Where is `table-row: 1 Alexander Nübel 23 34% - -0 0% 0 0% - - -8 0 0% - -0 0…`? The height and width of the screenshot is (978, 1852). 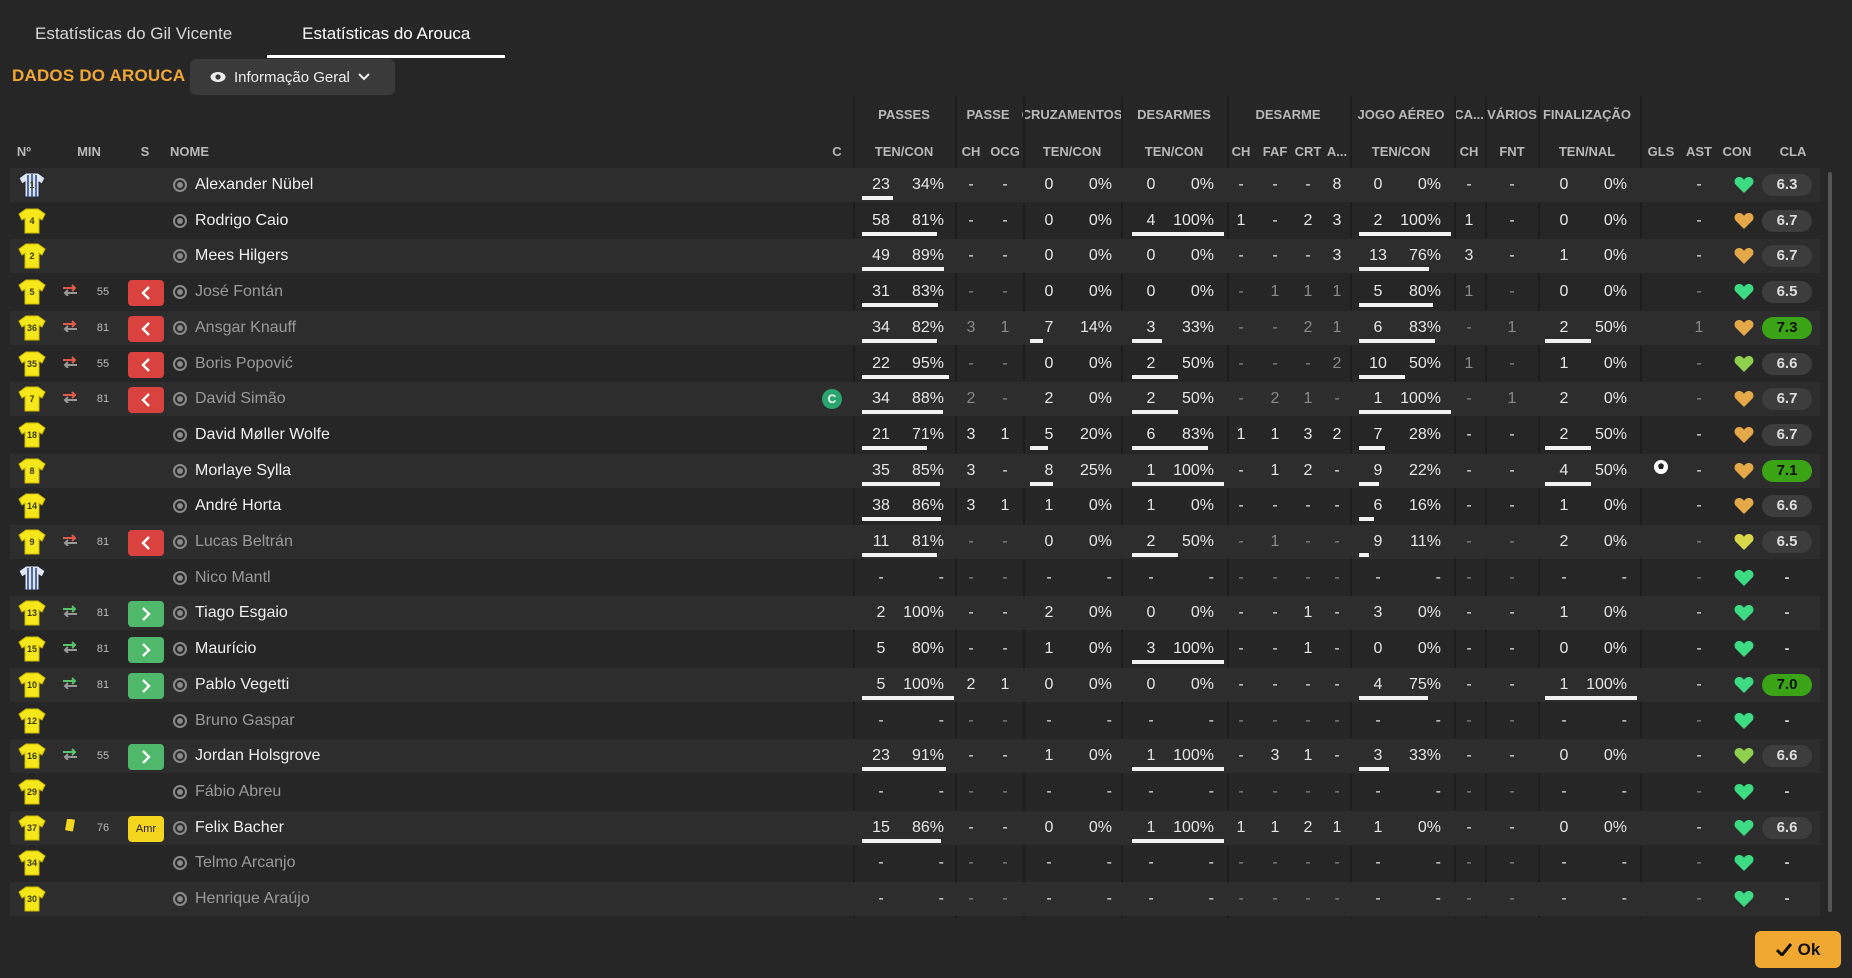 table-row: 1 Alexander Nübel 23 34% - -0 0% 0 0% - - -8 0 0% - -0 0… is located at coordinates (915, 185).